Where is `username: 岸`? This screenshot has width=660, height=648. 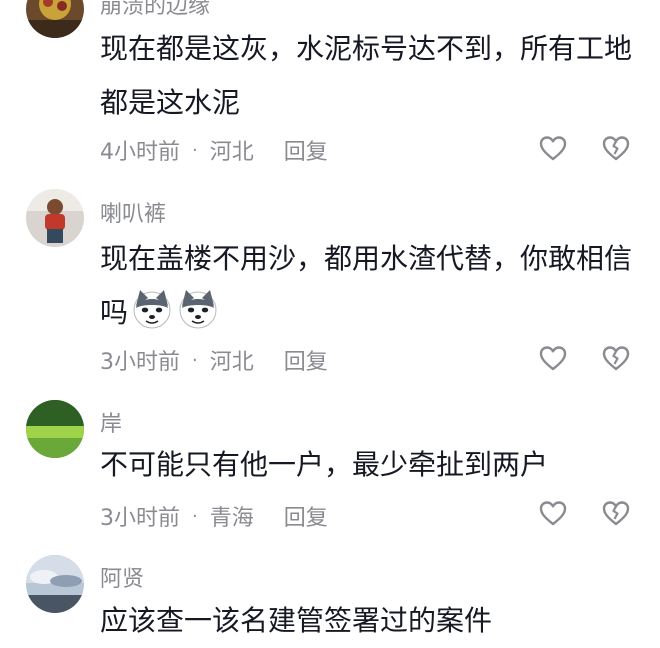 username: 岸 is located at coordinates (111, 422).